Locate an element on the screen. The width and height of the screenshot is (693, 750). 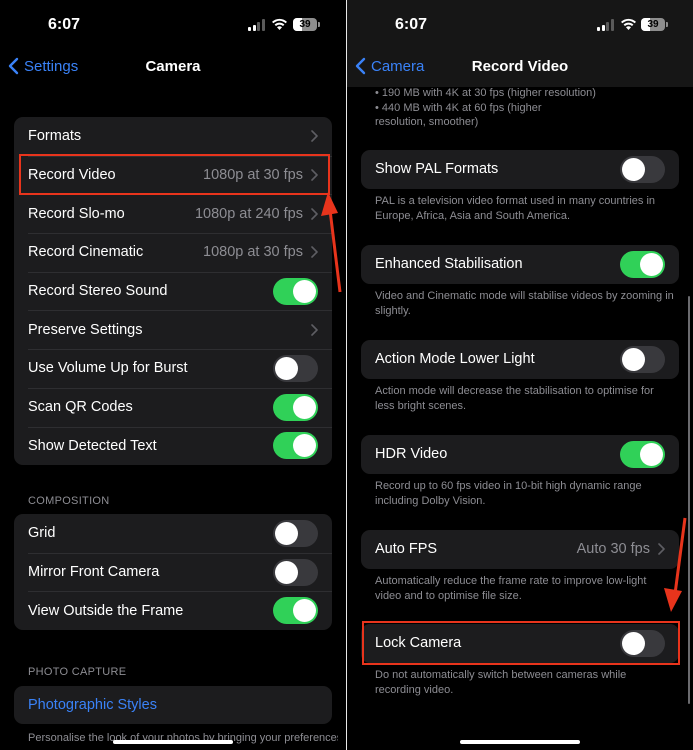
row-lock-camera: Lock Camera is located at coordinates (520, 643).